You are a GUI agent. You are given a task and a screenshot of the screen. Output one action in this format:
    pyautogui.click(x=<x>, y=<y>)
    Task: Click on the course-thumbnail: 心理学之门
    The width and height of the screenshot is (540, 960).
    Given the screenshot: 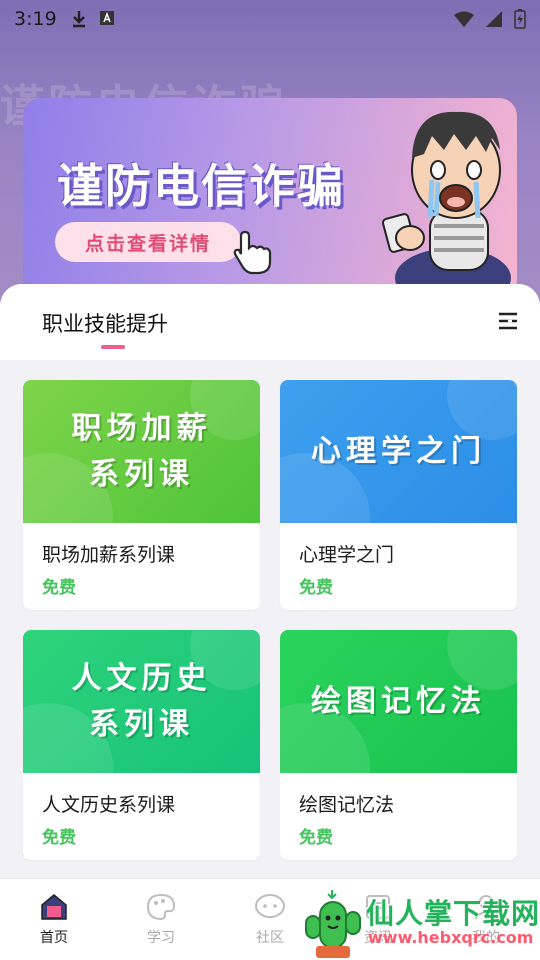 What is the action you would take?
    pyautogui.click(x=398, y=451)
    